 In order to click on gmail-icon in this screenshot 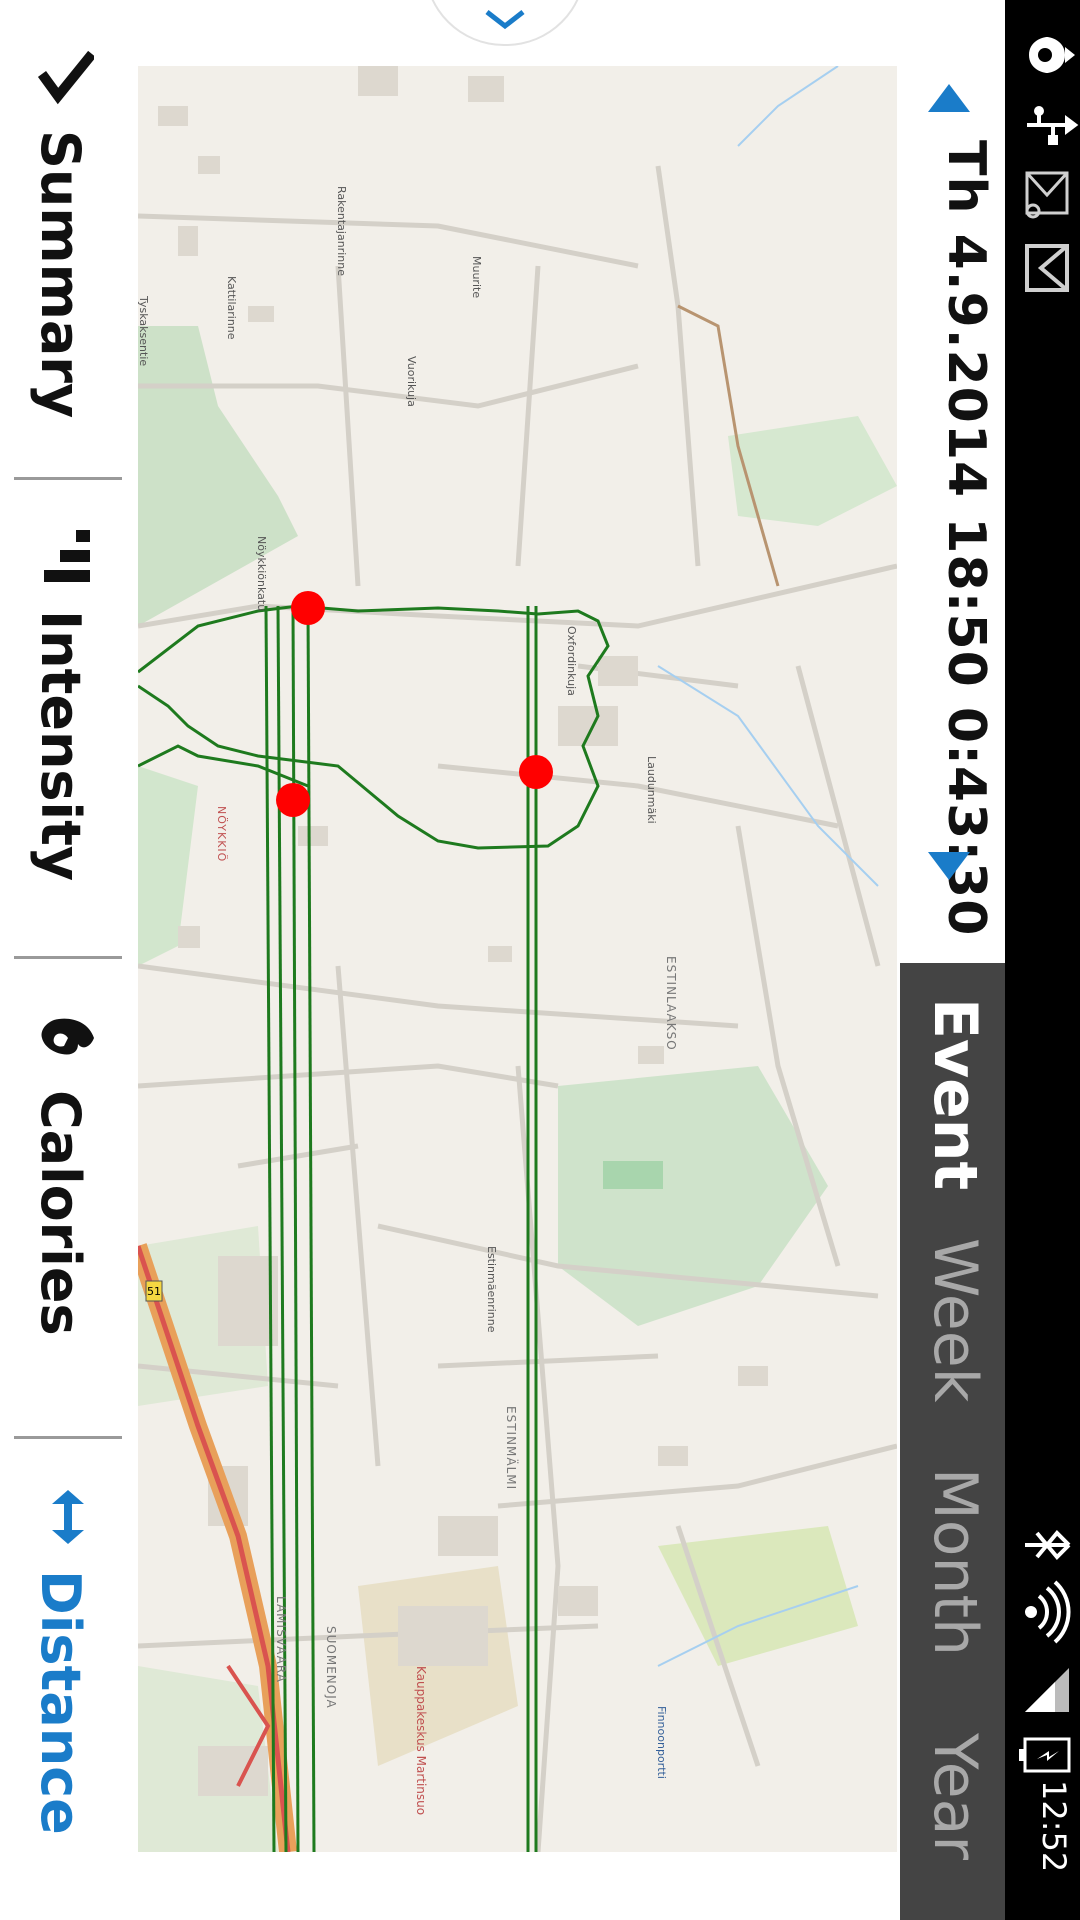, I will do `click(1047, 268)`.